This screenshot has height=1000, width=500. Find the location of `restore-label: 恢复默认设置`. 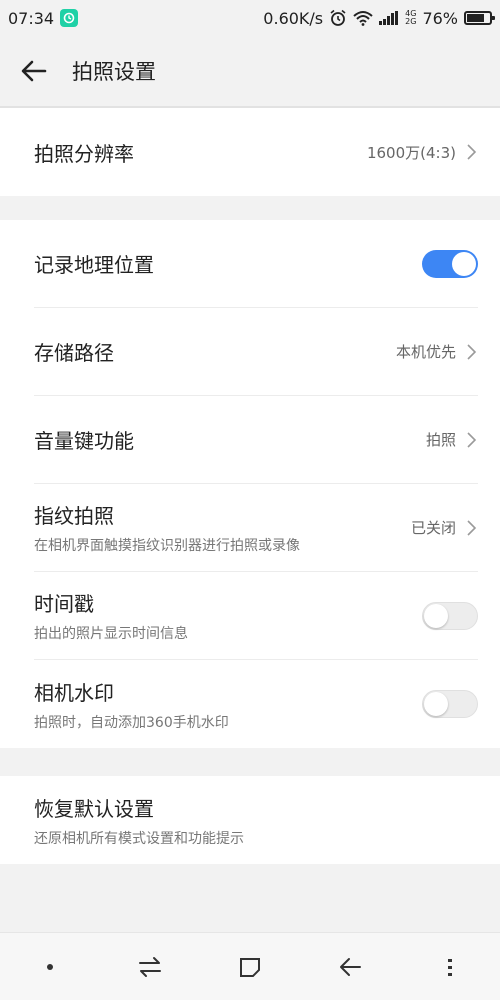

restore-label: 恢复默认设置 is located at coordinates (94, 808).